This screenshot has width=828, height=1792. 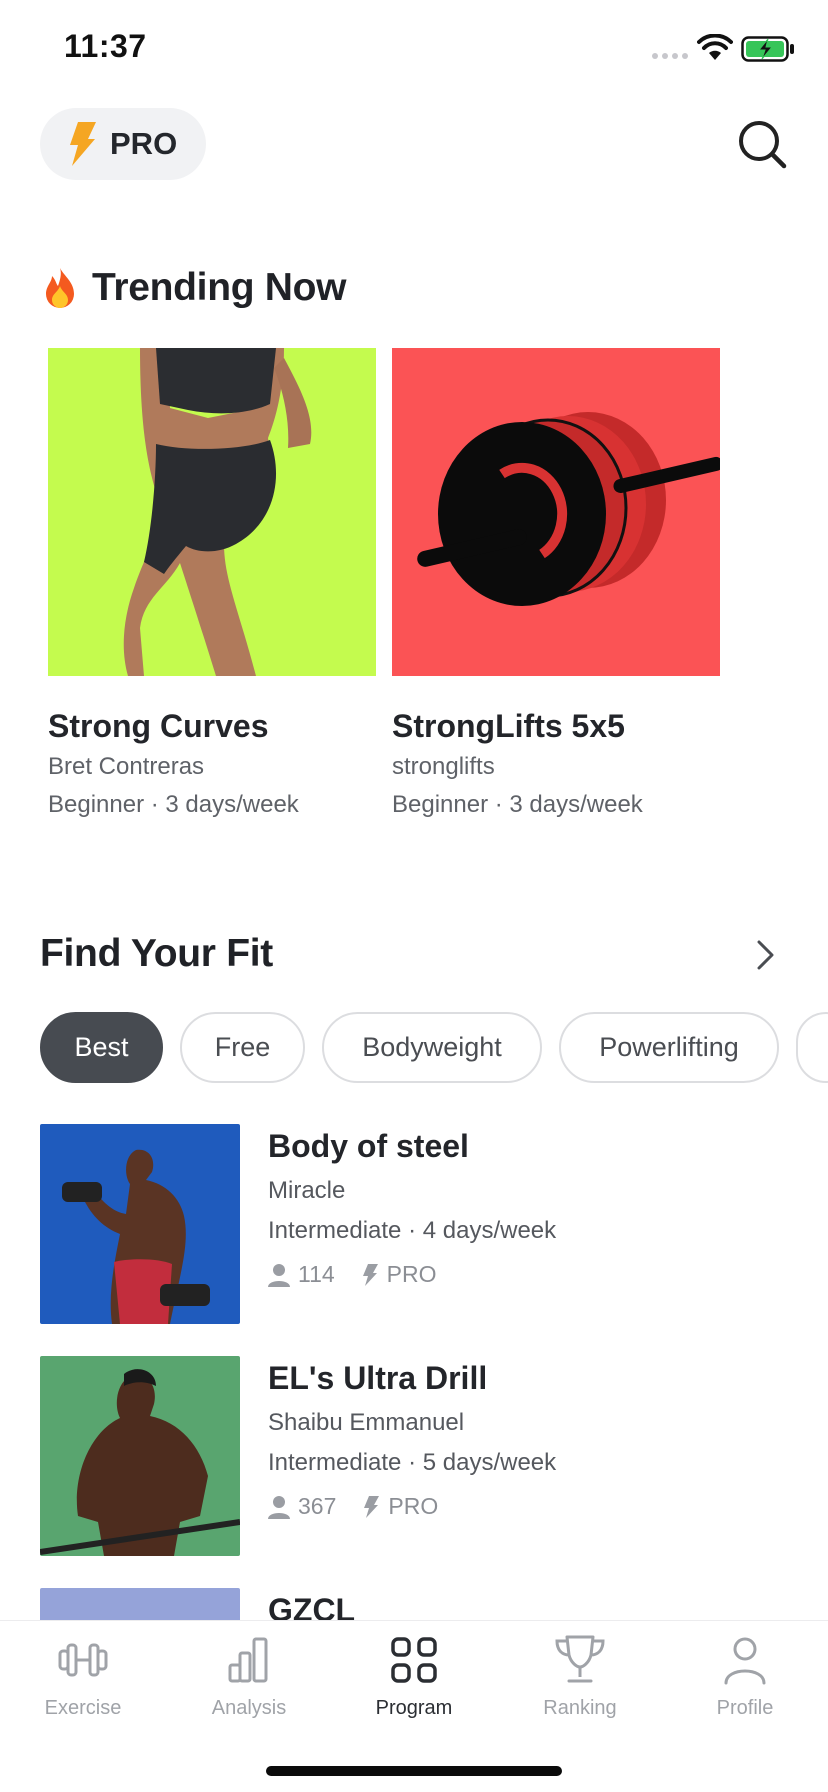 I want to click on trending-title: Trending Now, so click(x=193, y=288).